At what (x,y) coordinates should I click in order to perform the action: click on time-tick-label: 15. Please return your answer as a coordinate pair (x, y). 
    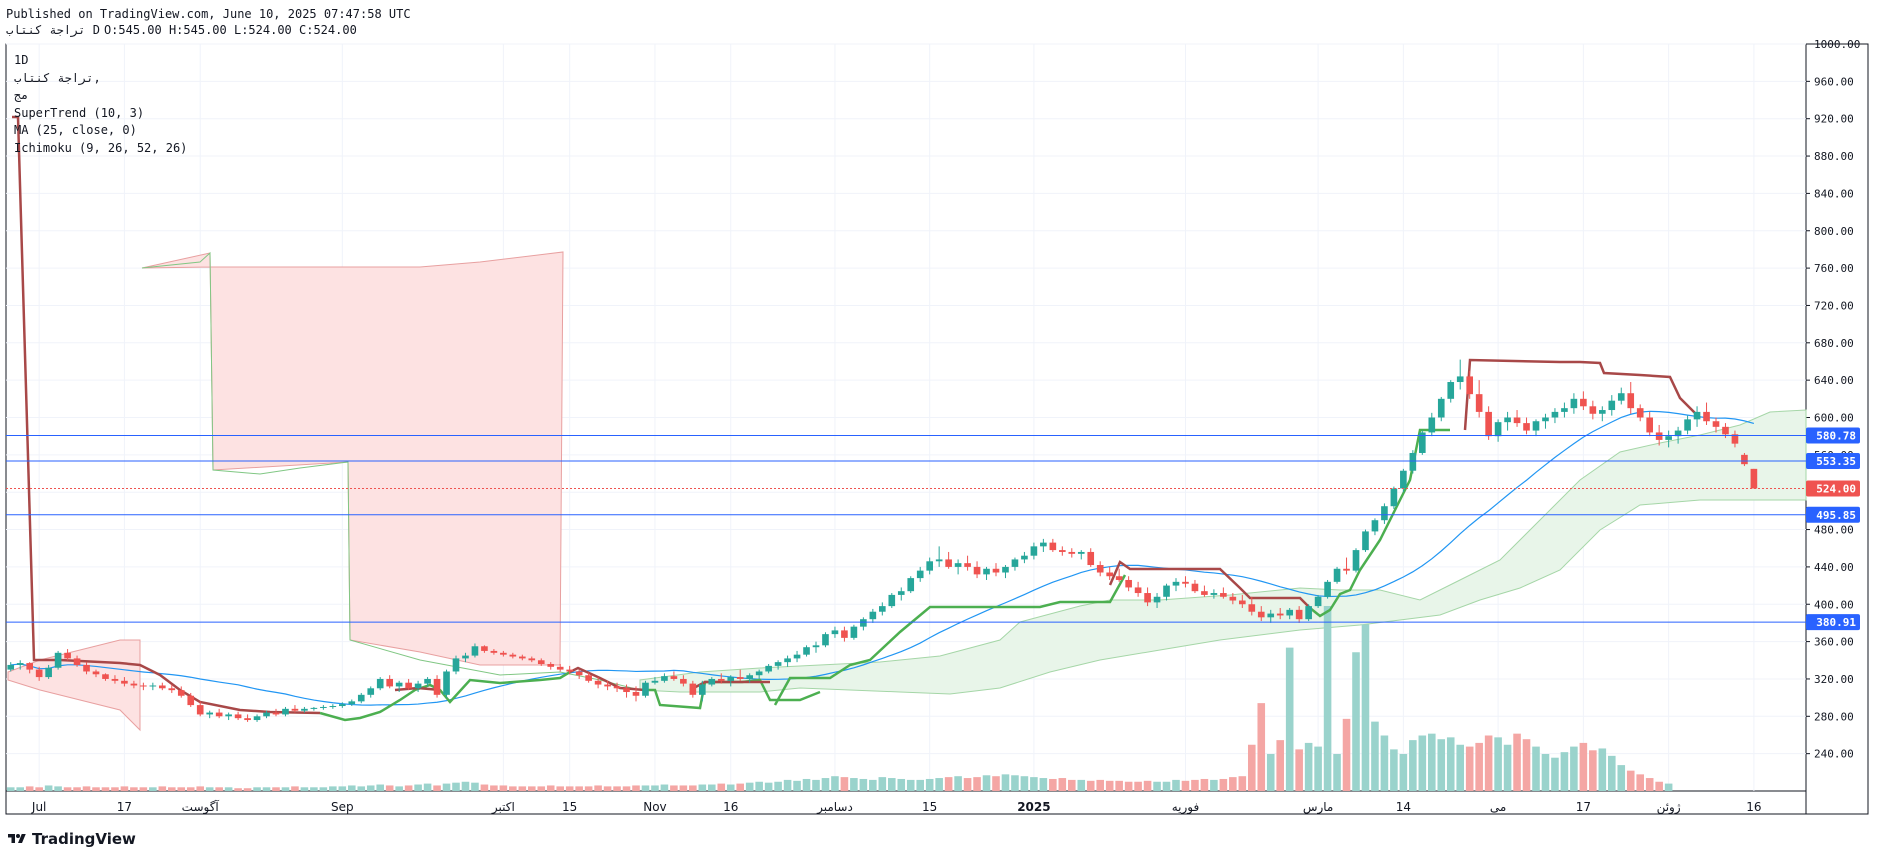
    Looking at the image, I should click on (929, 807).